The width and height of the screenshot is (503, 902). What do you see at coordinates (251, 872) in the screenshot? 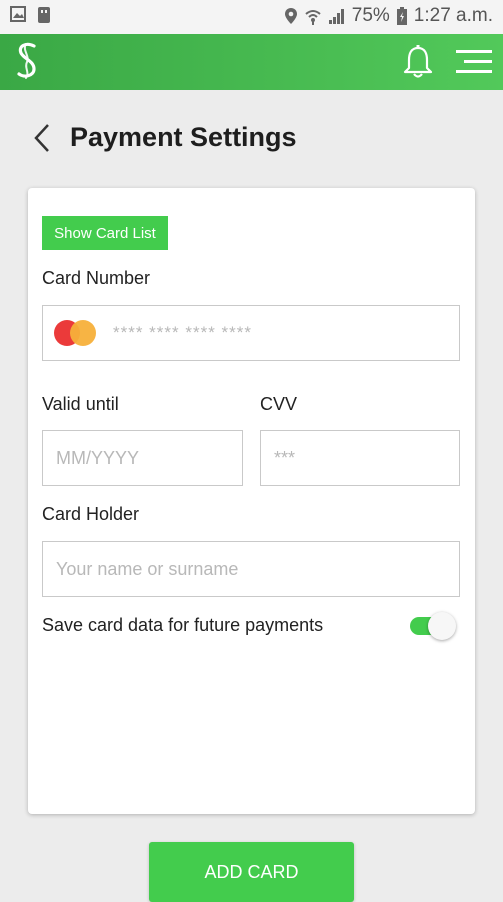
I see `add-card-button: ADD CARD` at bounding box center [251, 872].